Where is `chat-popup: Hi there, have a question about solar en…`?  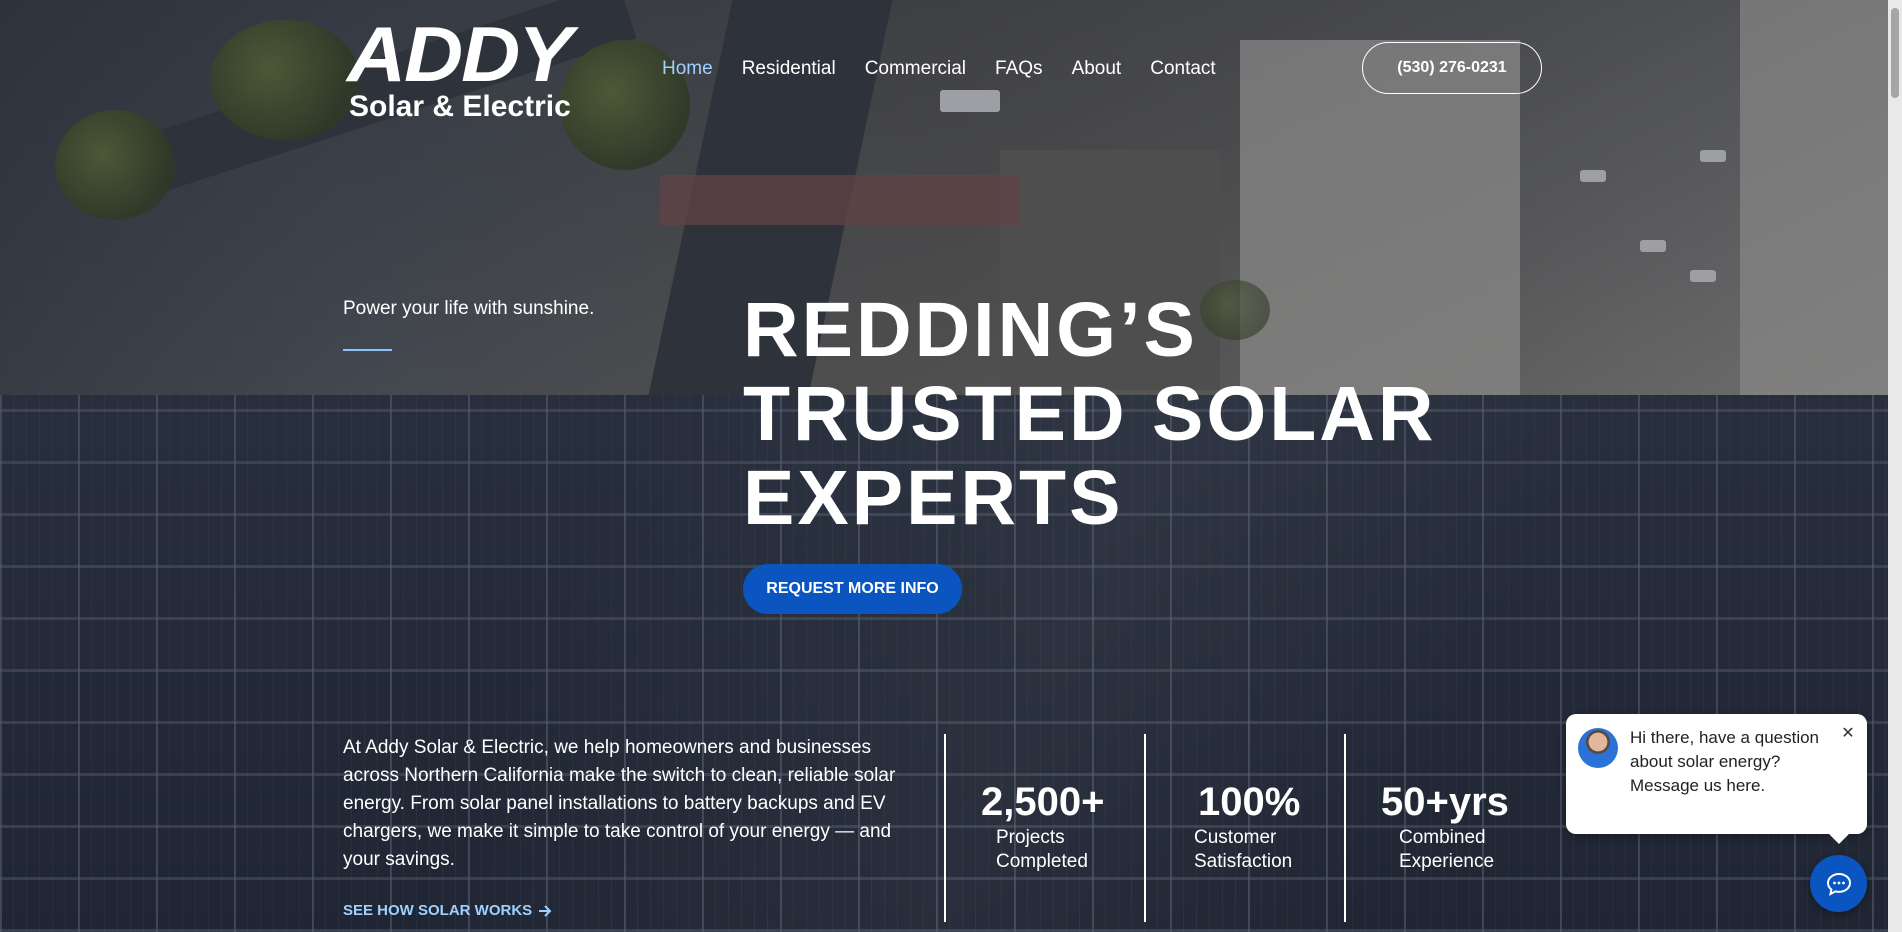 chat-popup: Hi there, have a question about solar en… is located at coordinates (1716, 779).